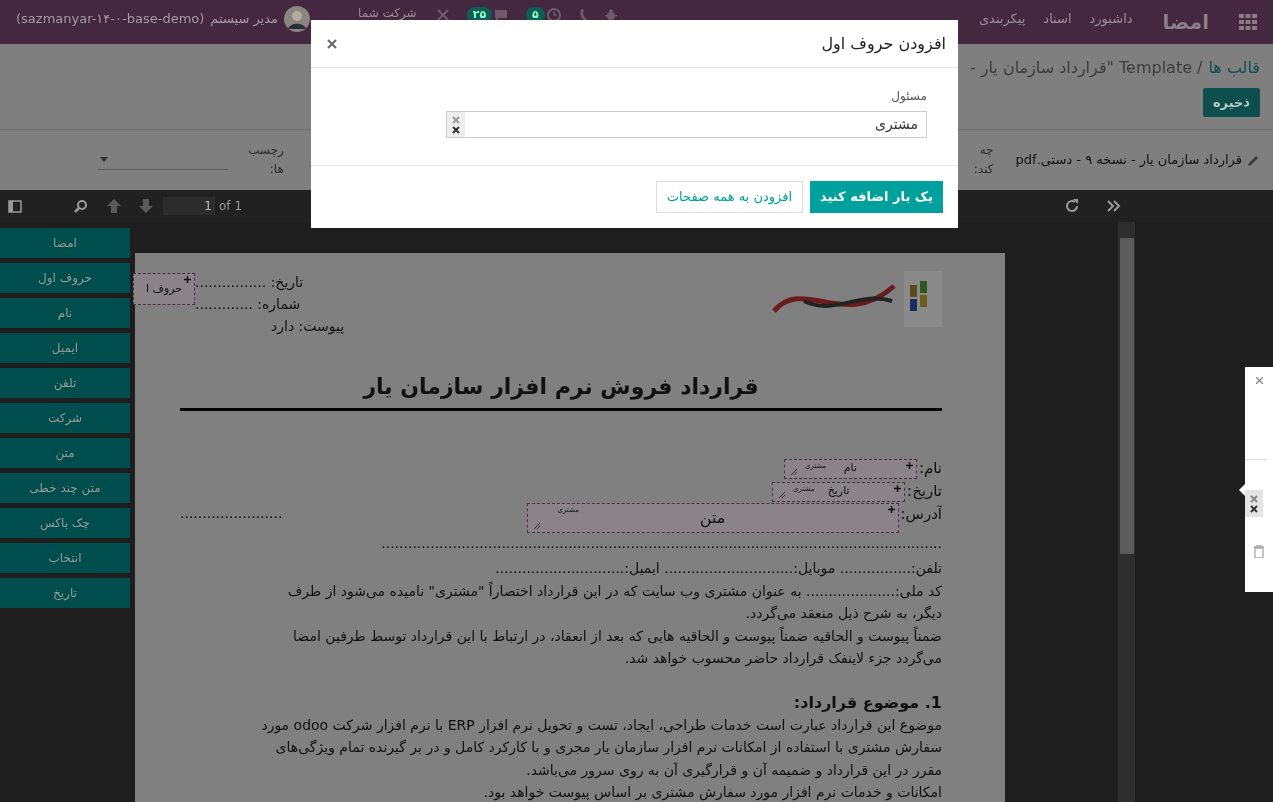 This screenshot has width=1273, height=802. I want to click on form-label: آدرس:, so click(921, 514).